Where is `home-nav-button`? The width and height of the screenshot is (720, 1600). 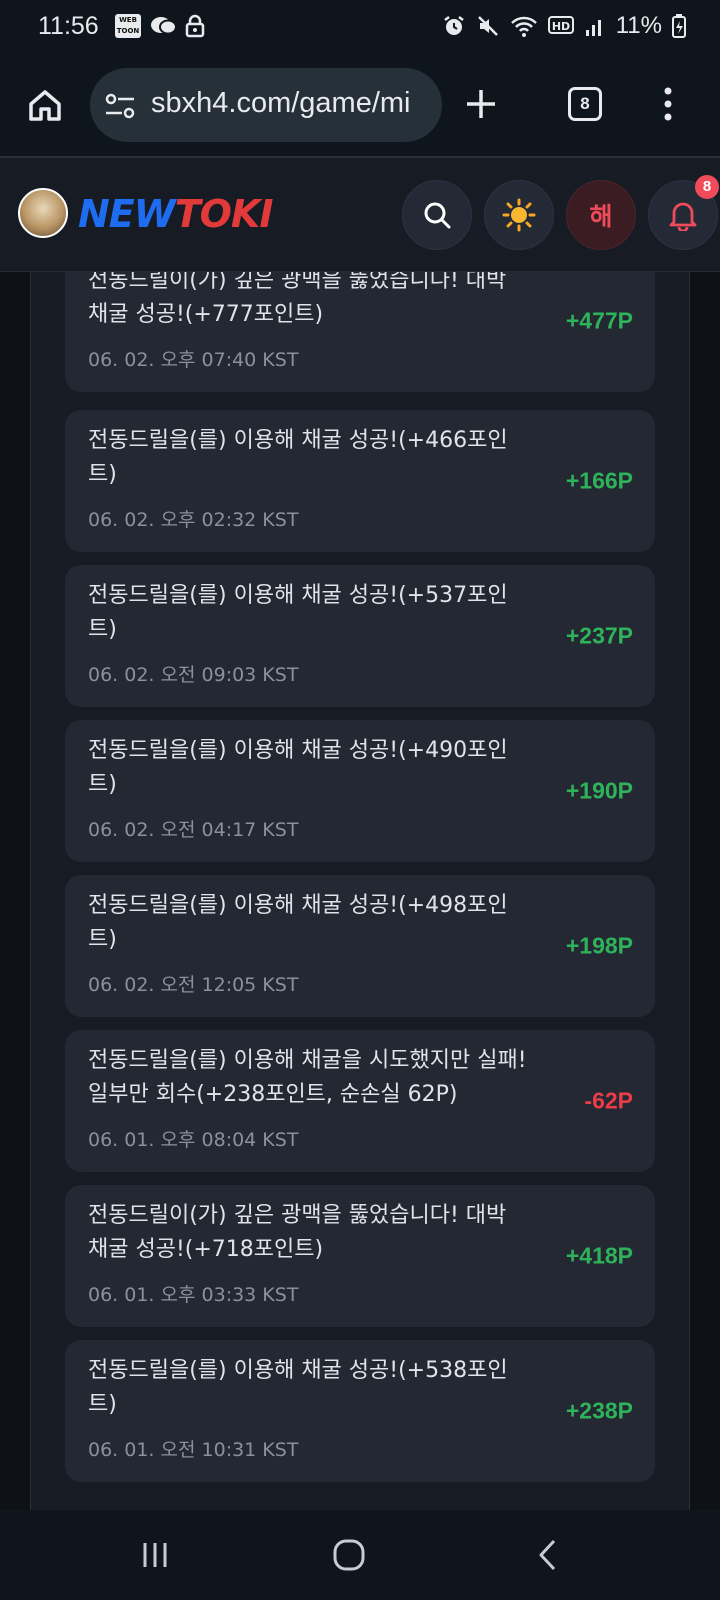 home-nav-button is located at coordinates (349, 1555).